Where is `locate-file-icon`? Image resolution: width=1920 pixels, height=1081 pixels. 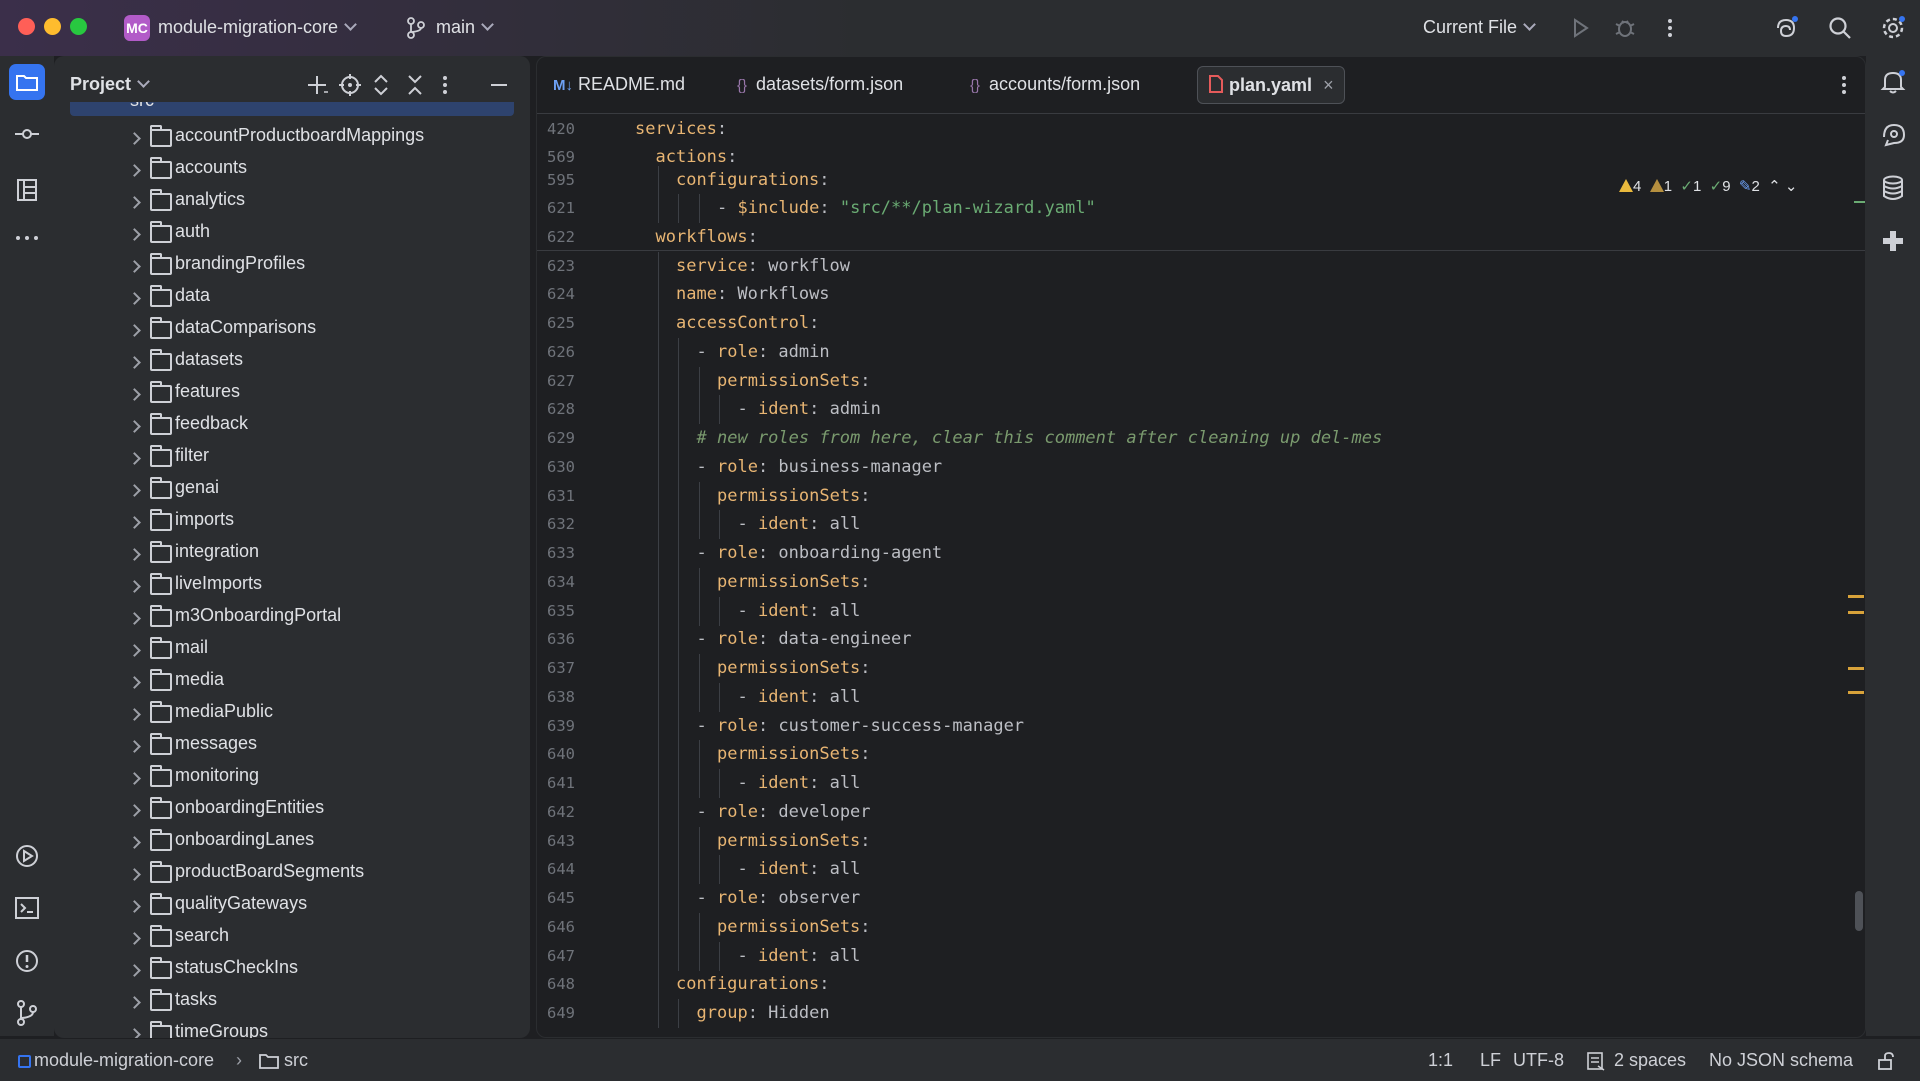
locate-file-icon is located at coordinates (350, 85).